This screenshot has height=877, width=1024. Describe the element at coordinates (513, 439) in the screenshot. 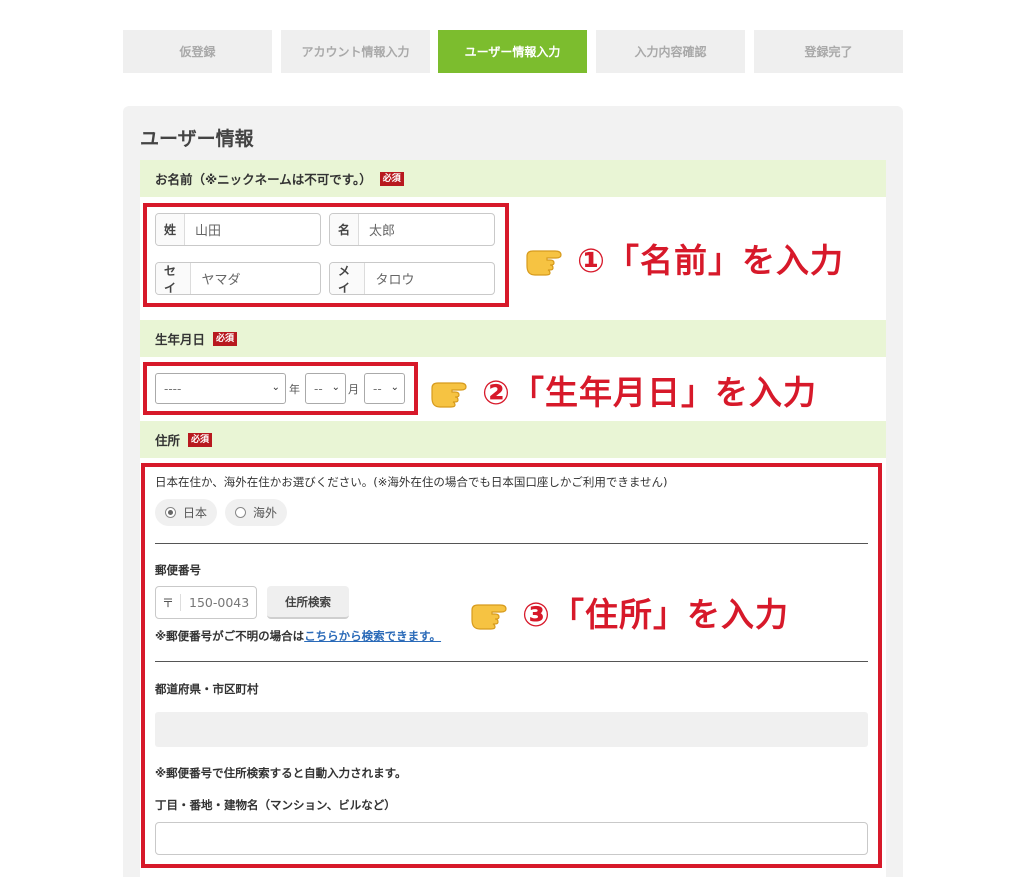

I see `address-section-header: 住所 必須` at that location.